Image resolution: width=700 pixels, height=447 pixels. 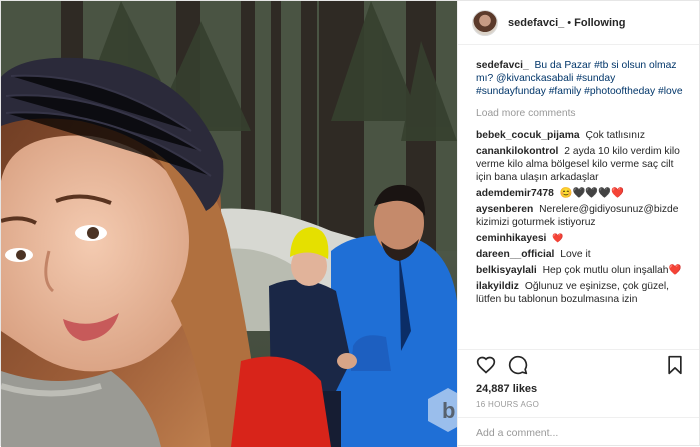 I want to click on comment-icon, so click(x=518, y=365).